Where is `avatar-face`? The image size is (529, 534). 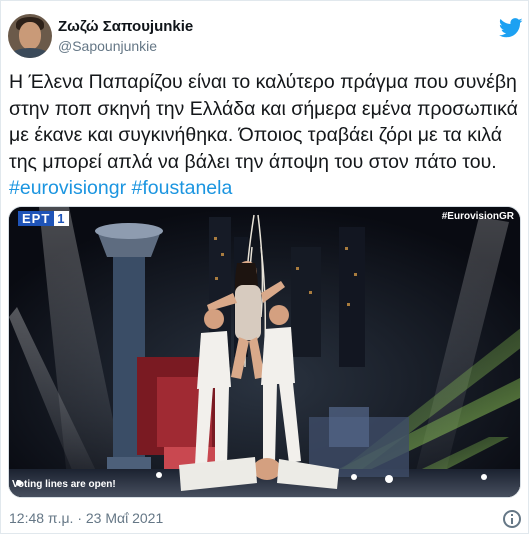 avatar-face is located at coordinates (30, 36).